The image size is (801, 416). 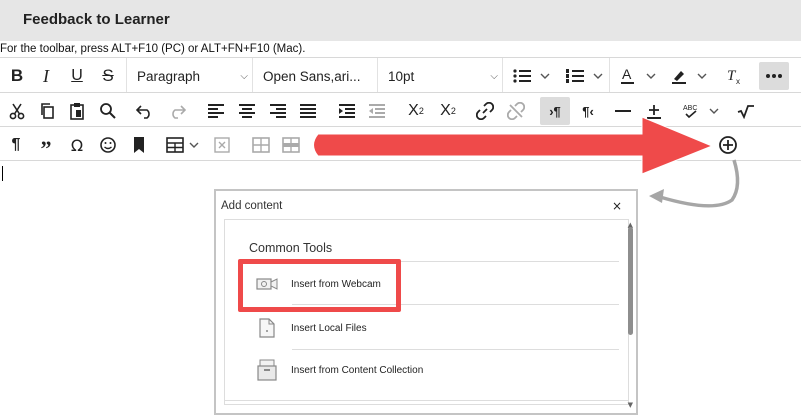 What do you see at coordinates (455, 349) in the screenshot?
I see `item-divider` at bounding box center [455, 349].